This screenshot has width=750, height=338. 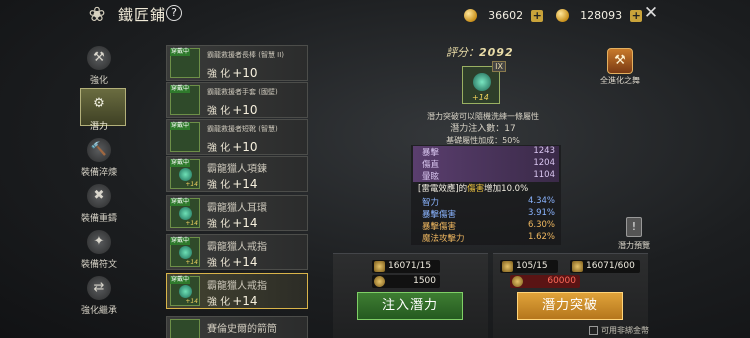 I want to click on sidebar-item-rune: ✦ 裝備符文, so click(x=99, y=251).